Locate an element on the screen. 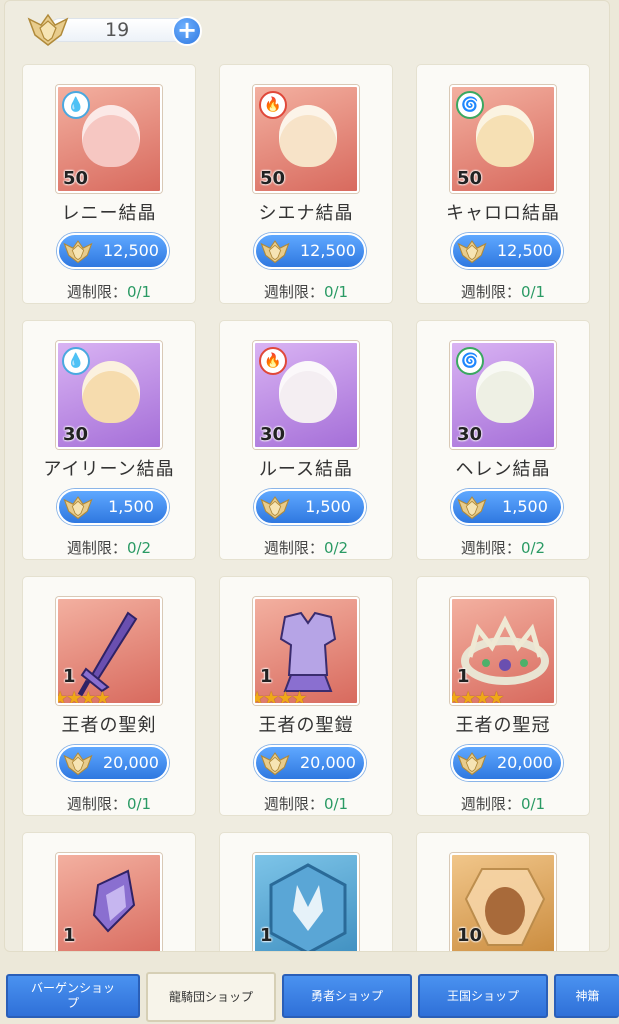 The image size is (619, 1024). item-quantity: 10 is located at coordinates (470, 935).